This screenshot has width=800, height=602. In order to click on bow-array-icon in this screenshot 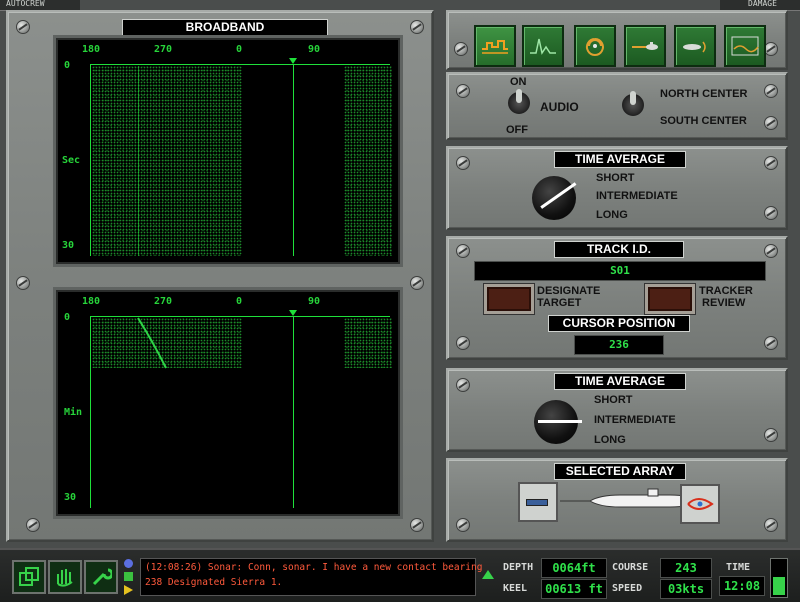, I will do `click(700, 504)`.